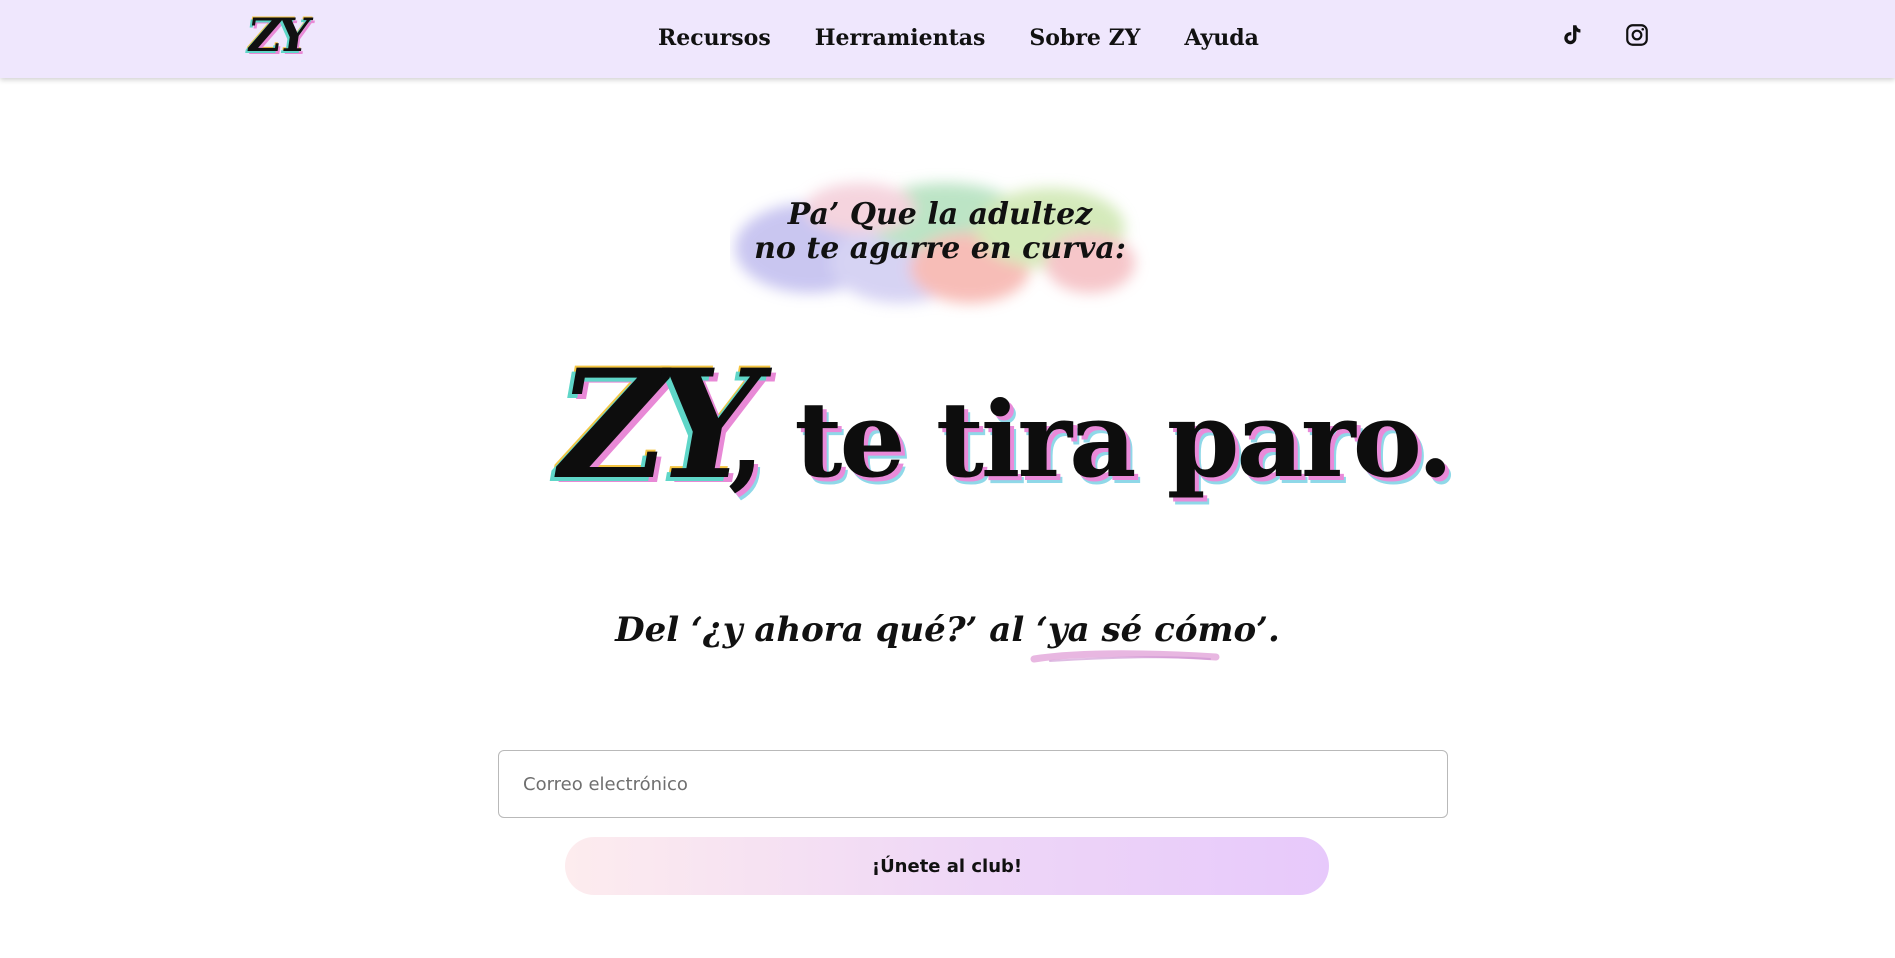 The width and height of the screenshot is (1895, 958). What do you see at coordinates (940, 248) in the screenshot?
I see `tagline-line-2: no te agarre en curva:` at bounding box center [940, 248].